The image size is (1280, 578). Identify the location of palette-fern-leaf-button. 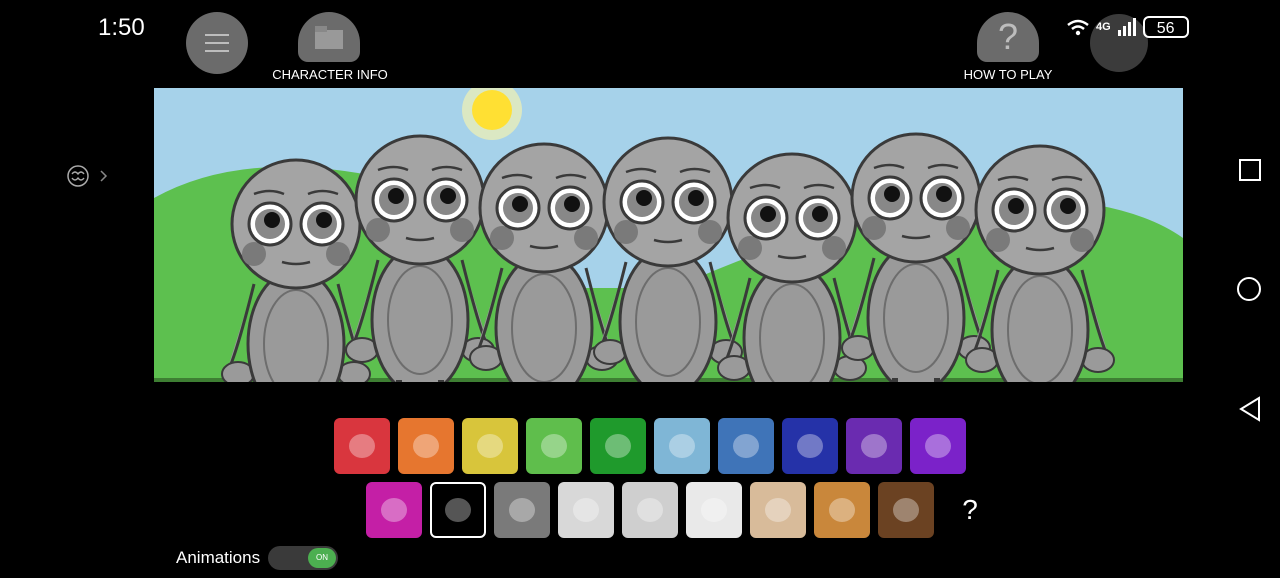
(650, 510).